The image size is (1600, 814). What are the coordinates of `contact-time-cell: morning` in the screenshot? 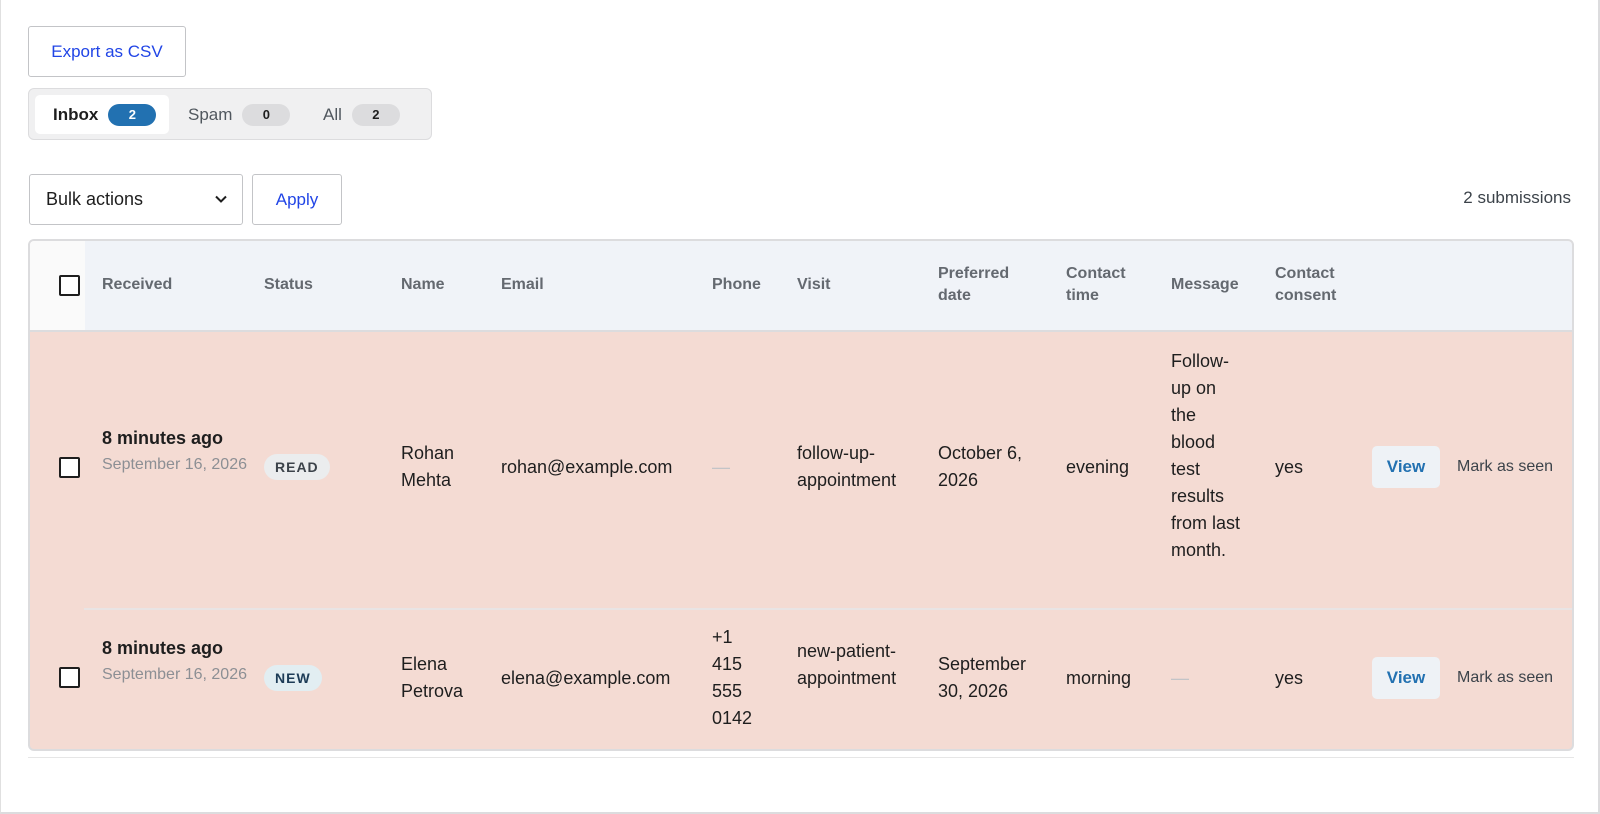 It's located at (1099, 678).